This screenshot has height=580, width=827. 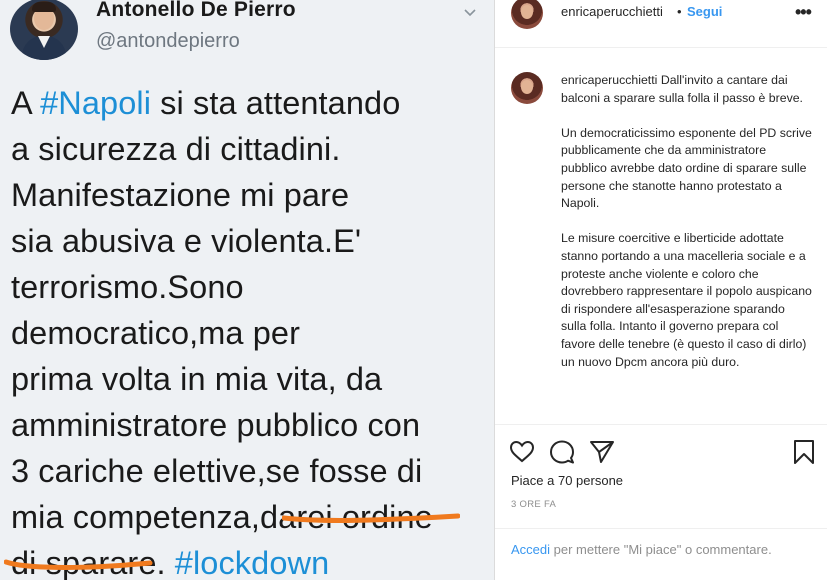 I want to click on tweet-text-segment: amministratore pubblico con, so click(x=216, y=425).